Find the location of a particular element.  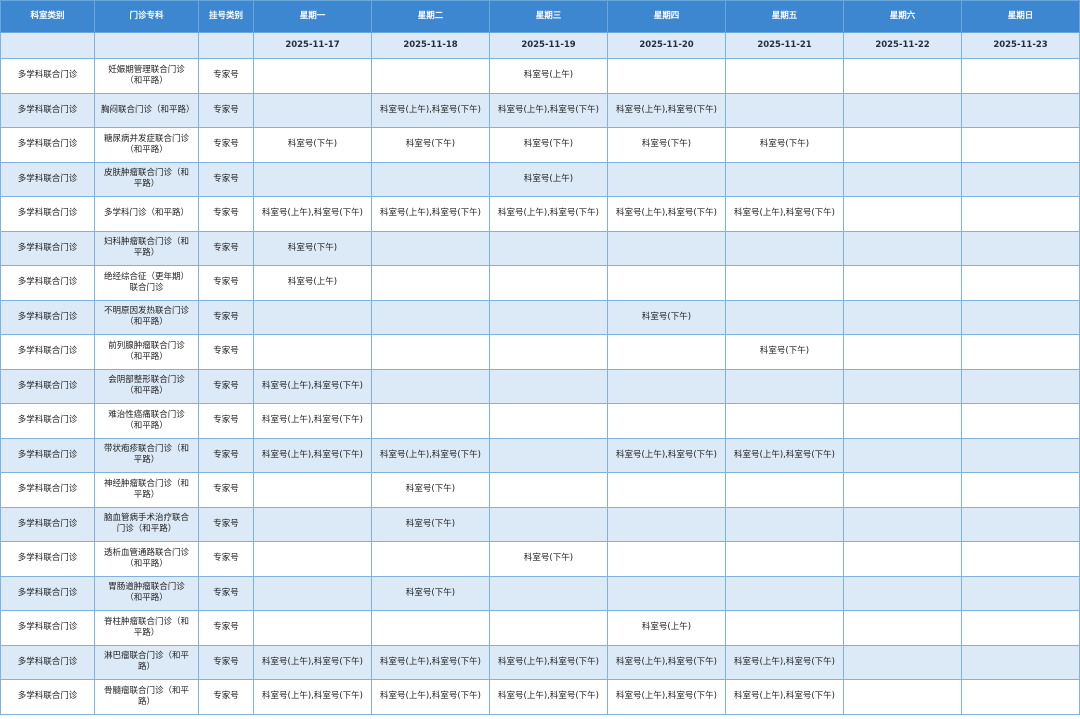

table-row: 多学科联合门诊 妊娠期管理联合门诊（和平路） 专家号 科室号(上午) is located at coordinates (540, 76).